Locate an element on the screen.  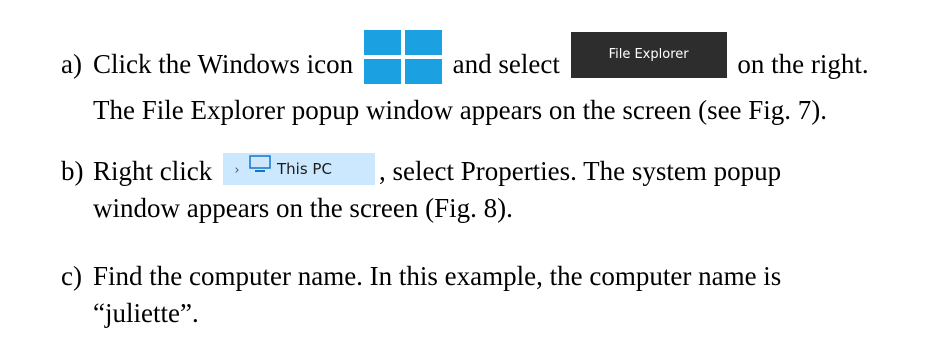
step-b-text-1: Right click is located at coordinates (153, 171).